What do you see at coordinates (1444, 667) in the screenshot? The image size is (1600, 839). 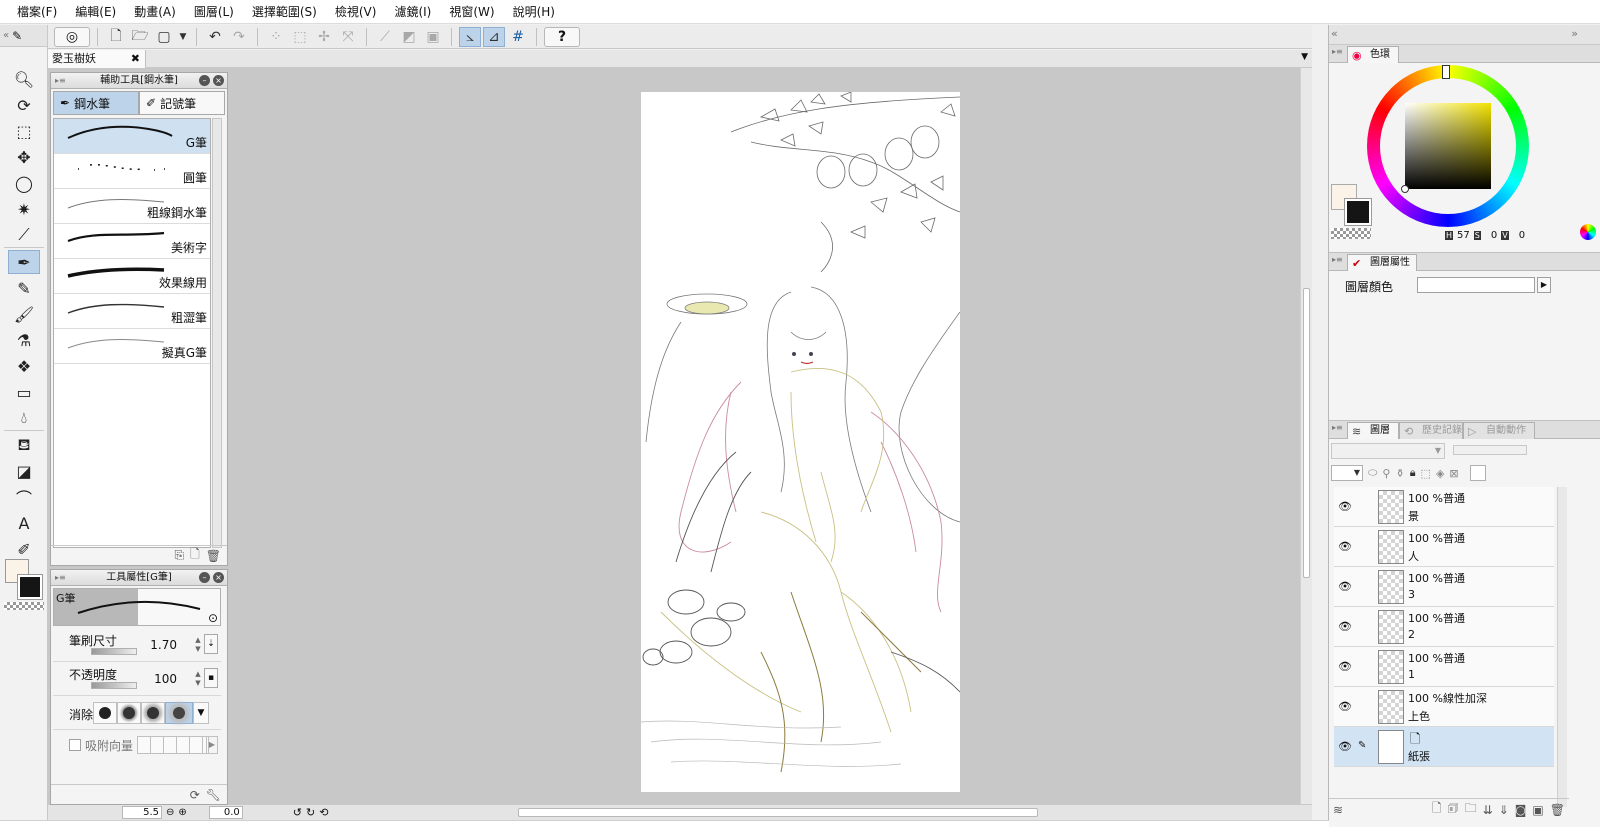 I see `layer-row: 👁︎ 100 %普通 1` at bounding box center [1444, 667].